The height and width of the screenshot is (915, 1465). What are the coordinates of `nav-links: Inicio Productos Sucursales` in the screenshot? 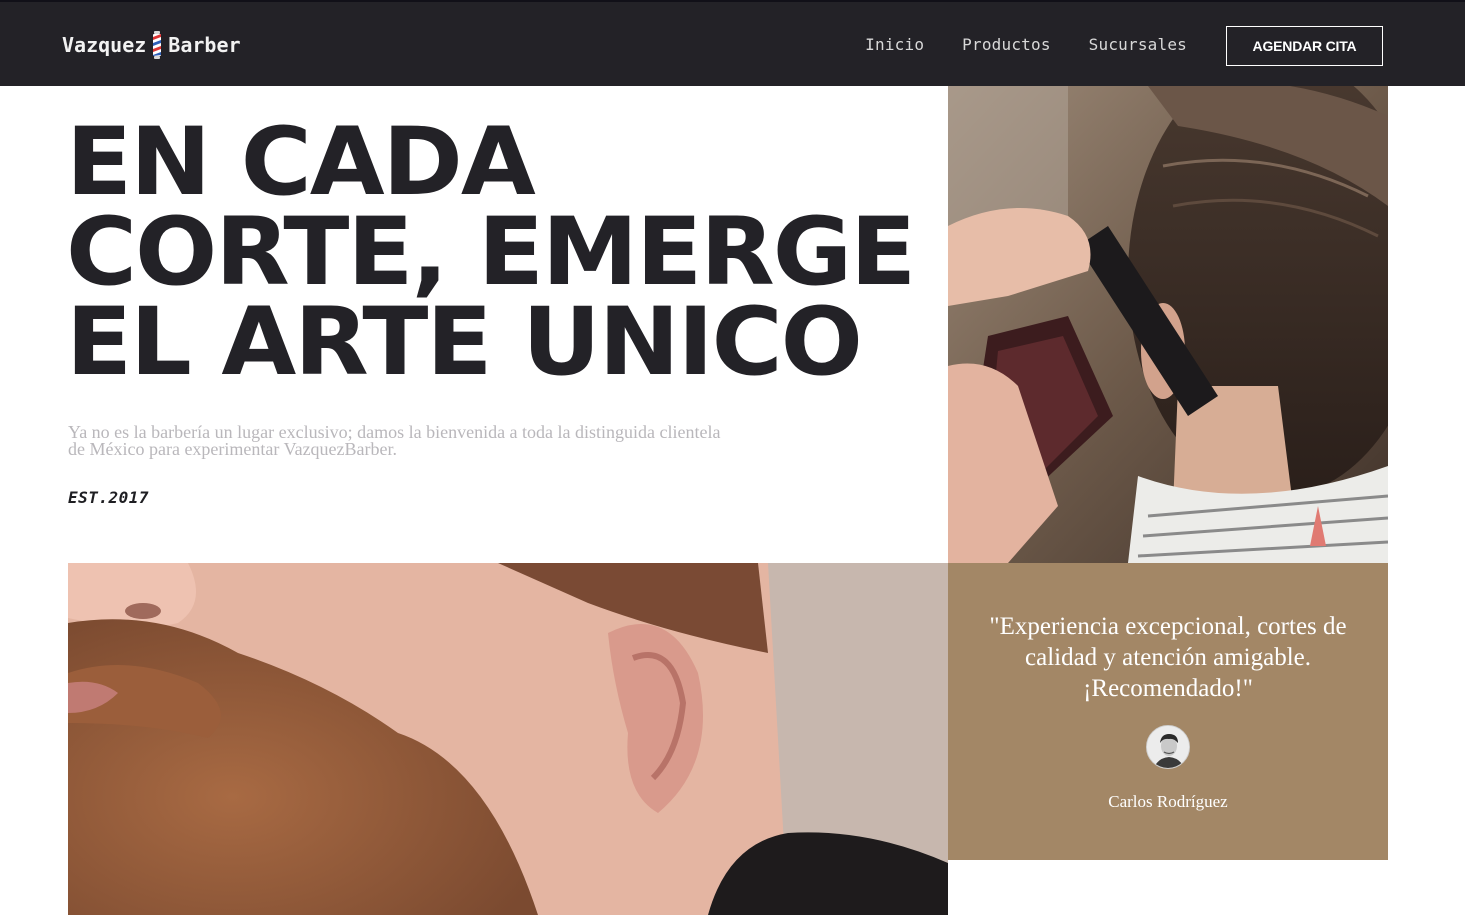 It's located at (1026, 44).